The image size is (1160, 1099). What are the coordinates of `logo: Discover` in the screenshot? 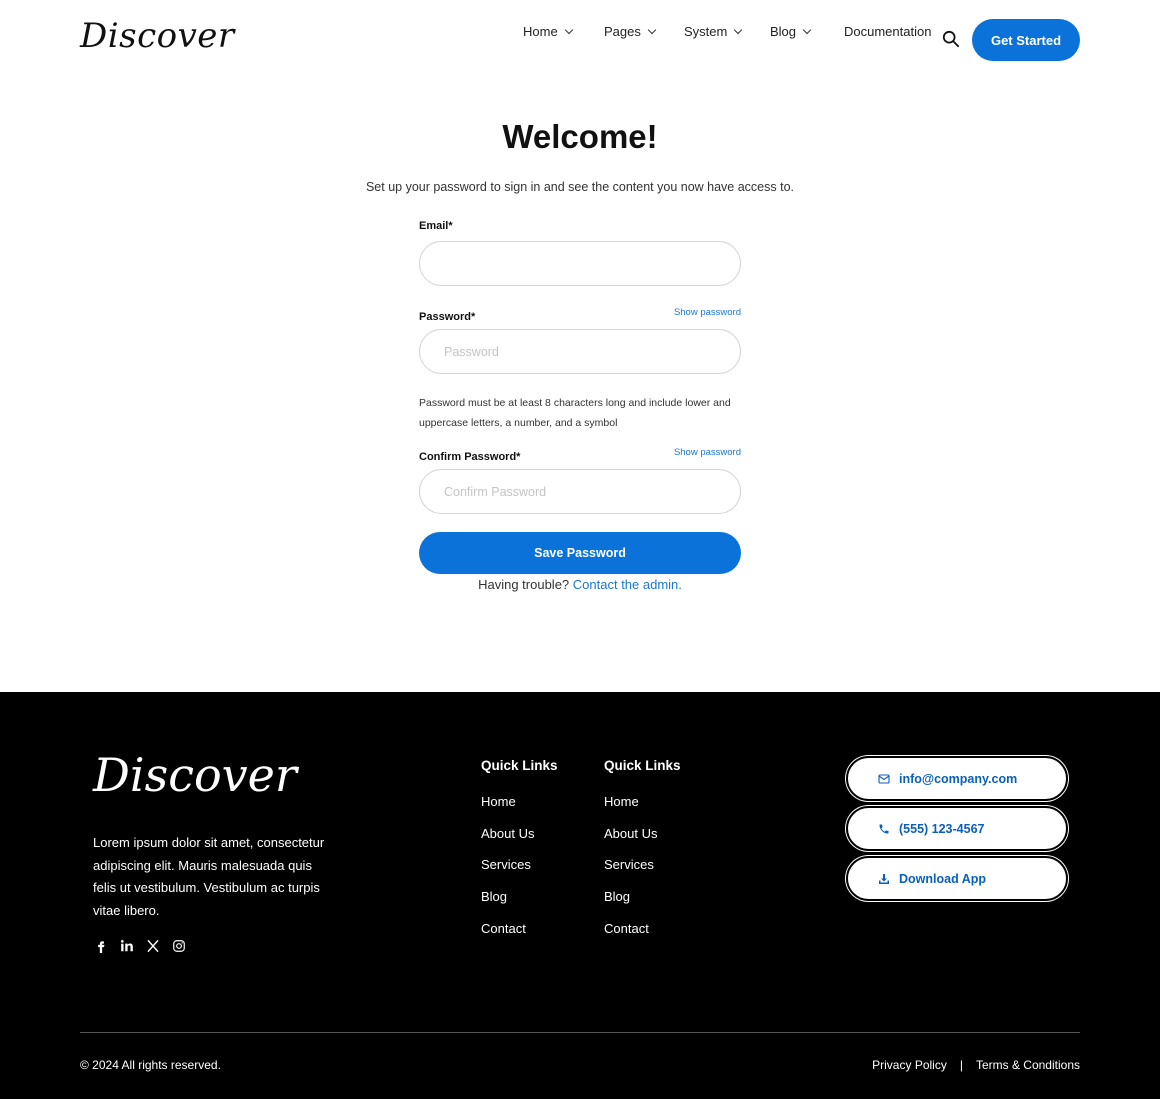 It's located at (157, 36).